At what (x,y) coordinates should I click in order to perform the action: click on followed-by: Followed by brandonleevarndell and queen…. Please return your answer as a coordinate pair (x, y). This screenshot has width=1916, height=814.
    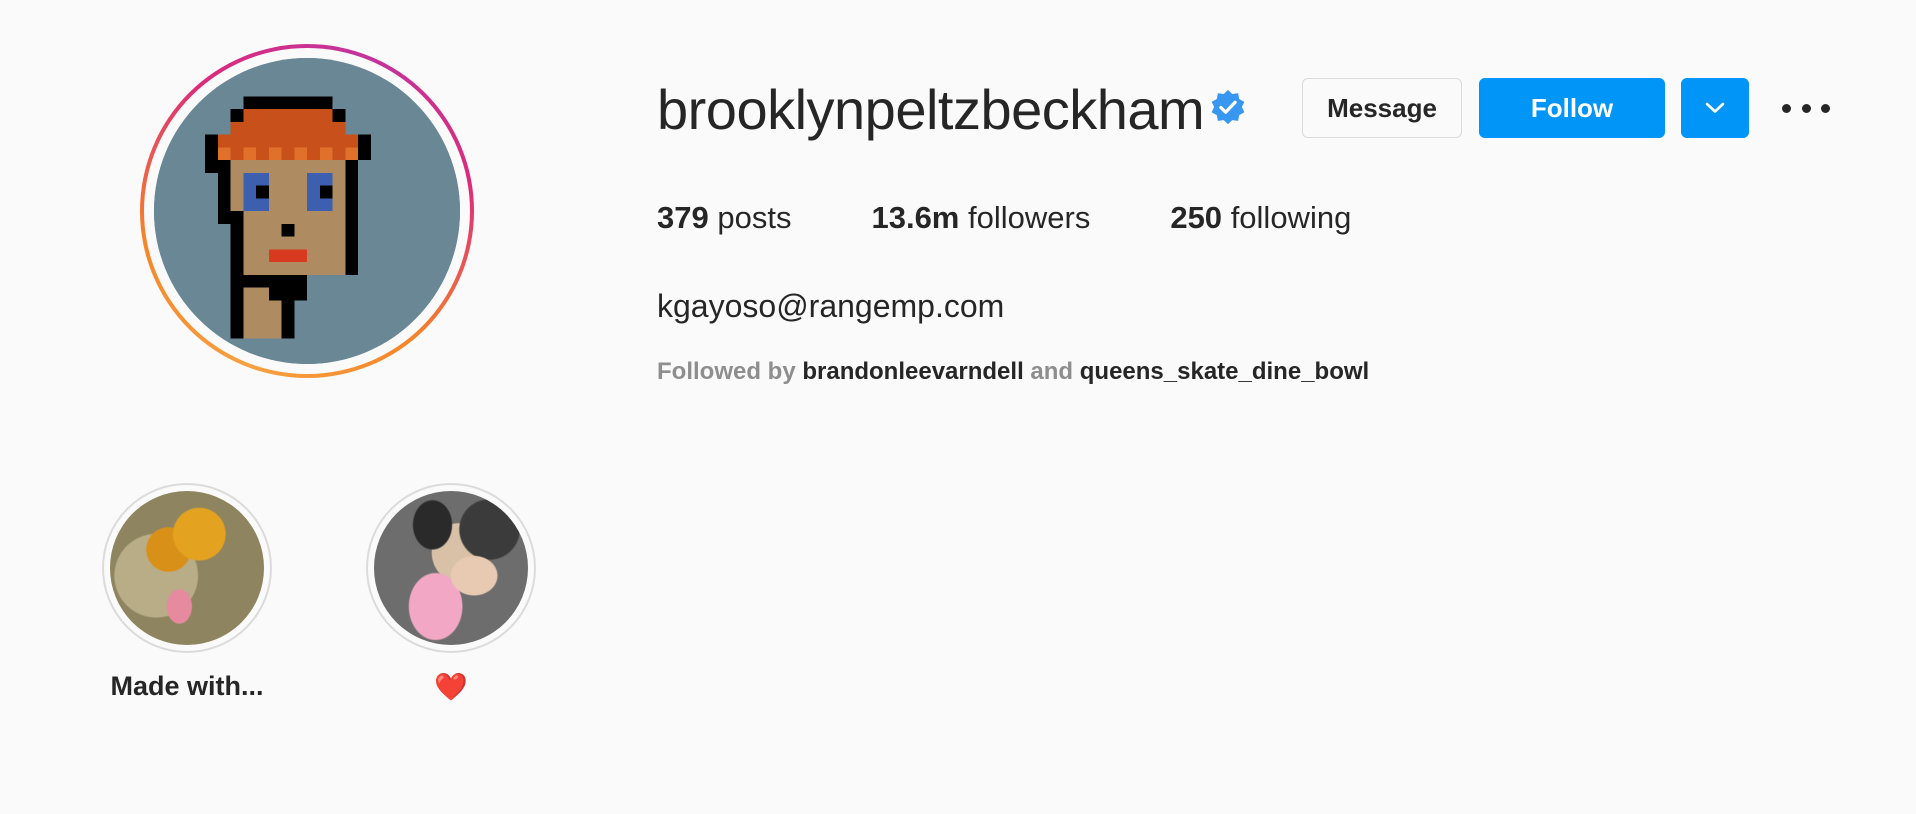
    Looking at the image, I should click on (1013, 372).